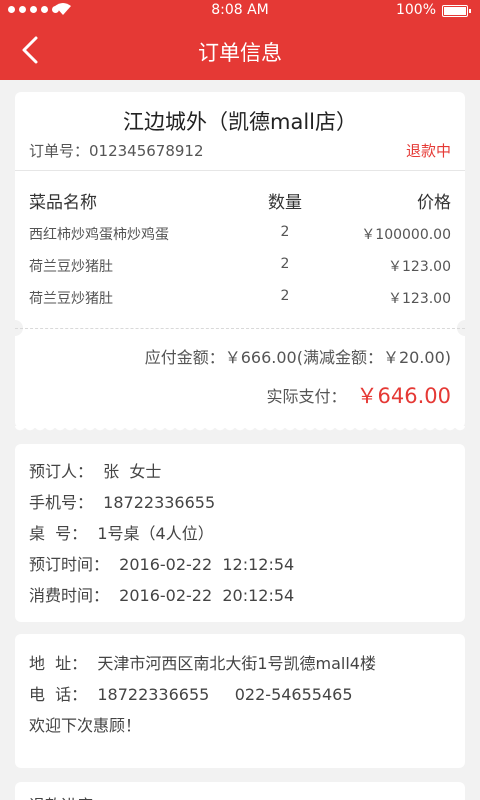 This screenshot has width=480, height=800. Describe the element at coordinates (240, 122) in the screenshot. I see `shop-name: 江边城外（凯德mall店）` at that location.